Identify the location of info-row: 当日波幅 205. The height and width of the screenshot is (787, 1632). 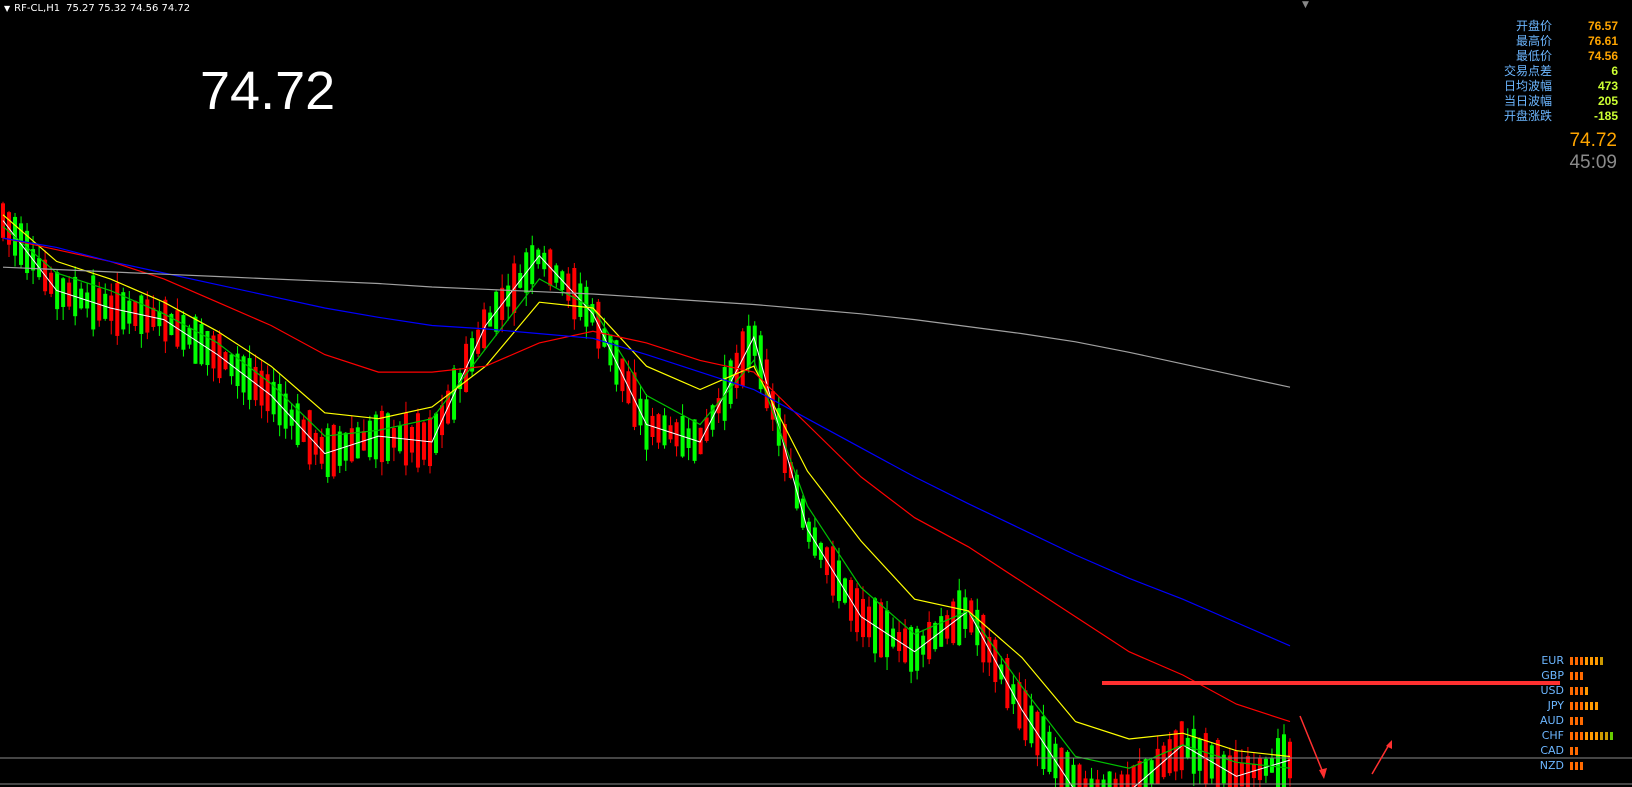
(1538, 101).